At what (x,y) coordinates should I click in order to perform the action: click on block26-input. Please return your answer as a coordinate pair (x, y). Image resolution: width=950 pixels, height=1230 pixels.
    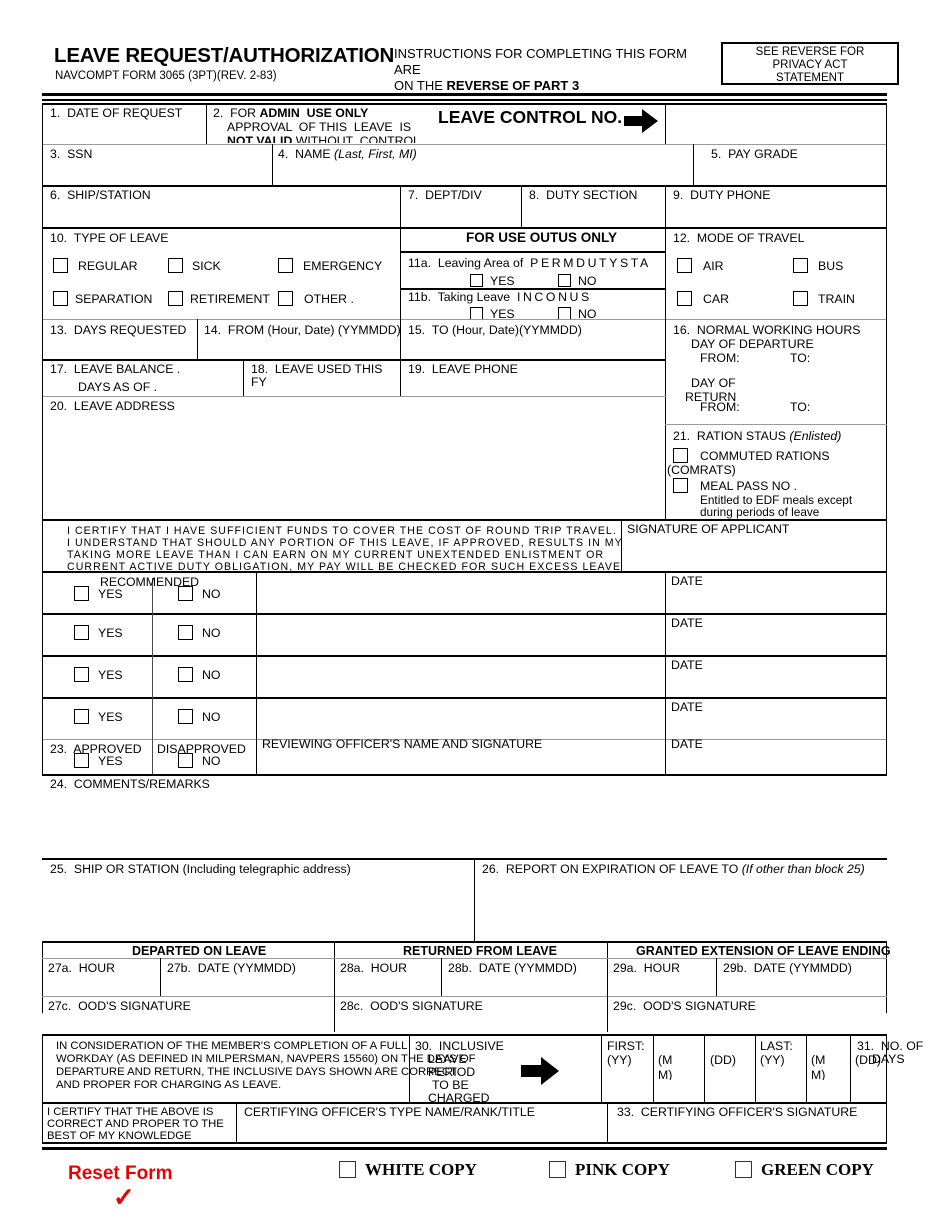
    Looking at the image, I should click on (681, 907).